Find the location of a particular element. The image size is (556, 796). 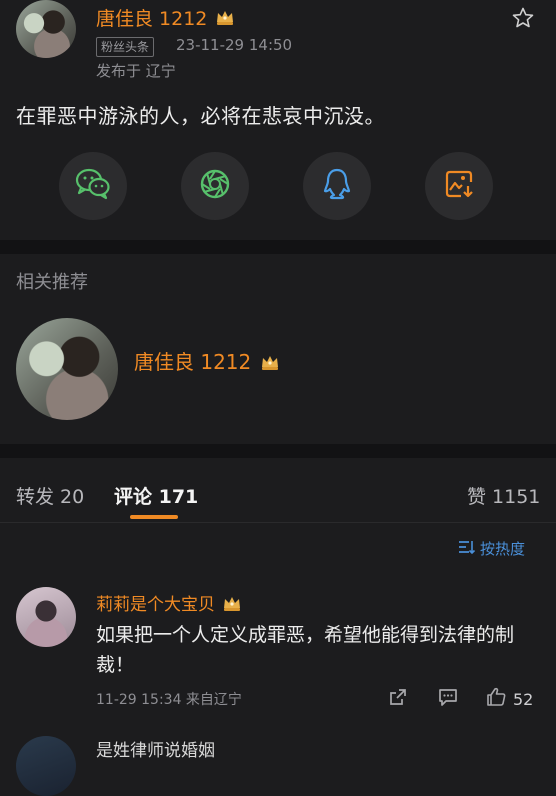

sort-button: 按热度 is located at coordinates (491, 548).